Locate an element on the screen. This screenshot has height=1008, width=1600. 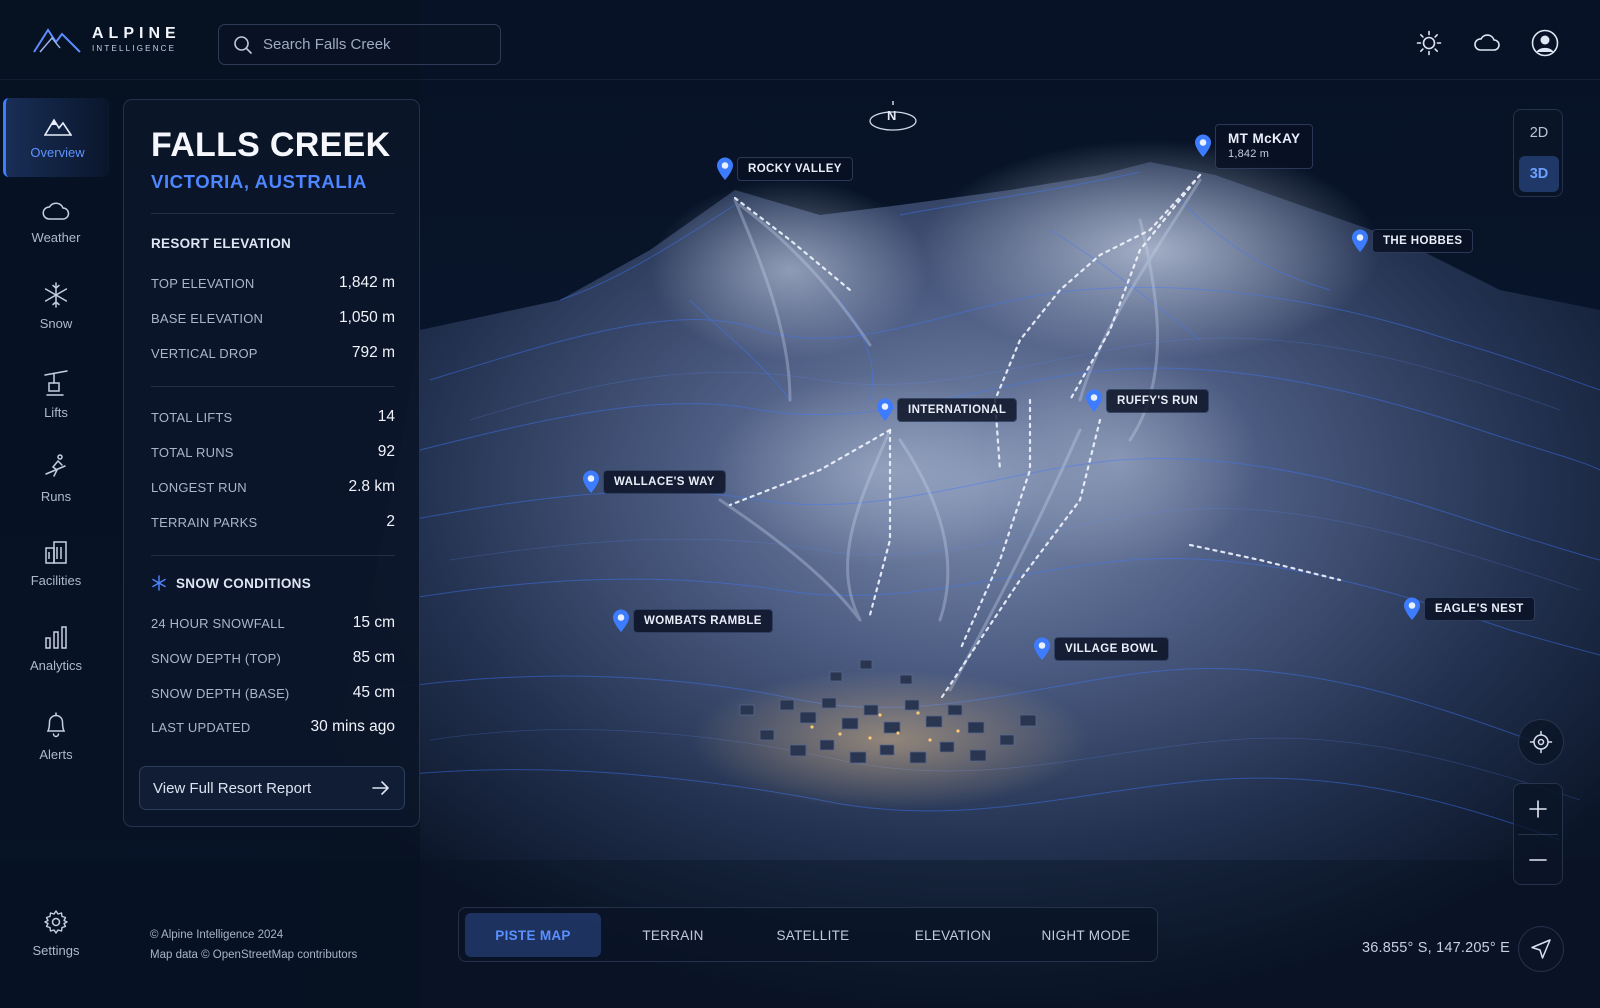
compass: N is located at coordinates (893, 117).